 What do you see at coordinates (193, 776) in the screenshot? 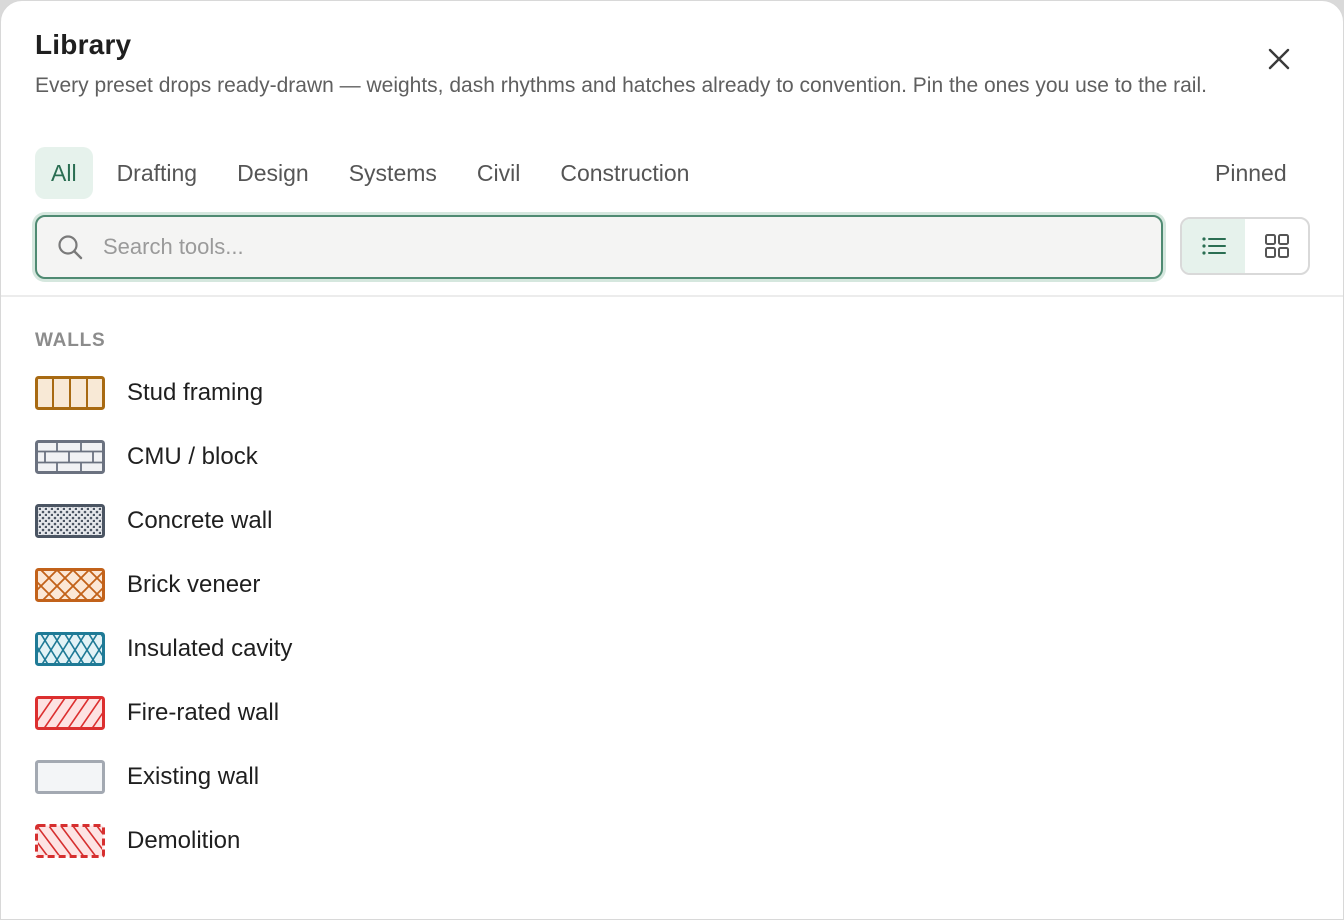
I see `list-item-label: Existing wall` at bounding box center [193, 776].